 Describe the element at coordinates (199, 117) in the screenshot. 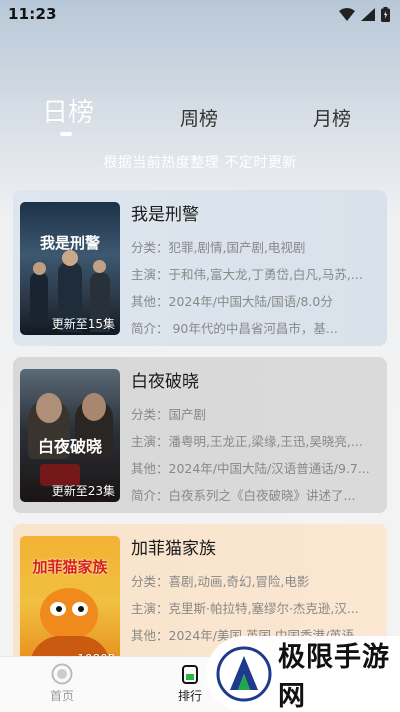

I see `tab-weekly: 周榜` at that location.